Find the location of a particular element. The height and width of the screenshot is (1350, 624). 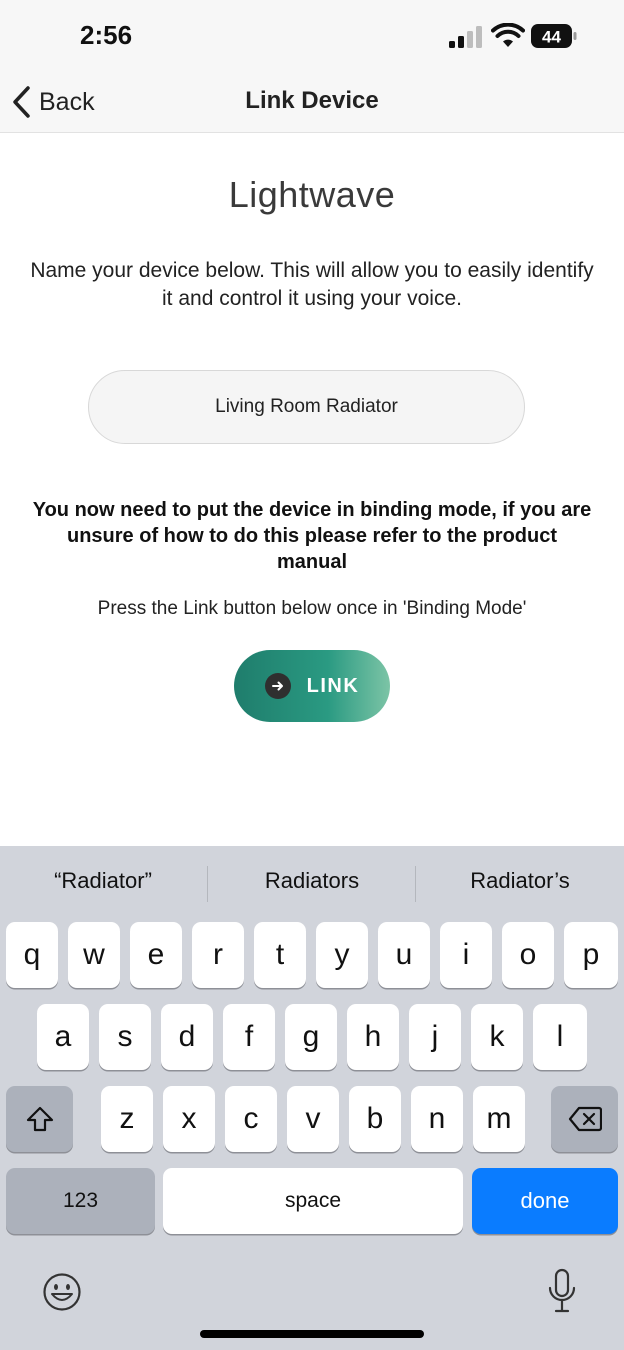

device-name-input is located at coordinates (306, 407).